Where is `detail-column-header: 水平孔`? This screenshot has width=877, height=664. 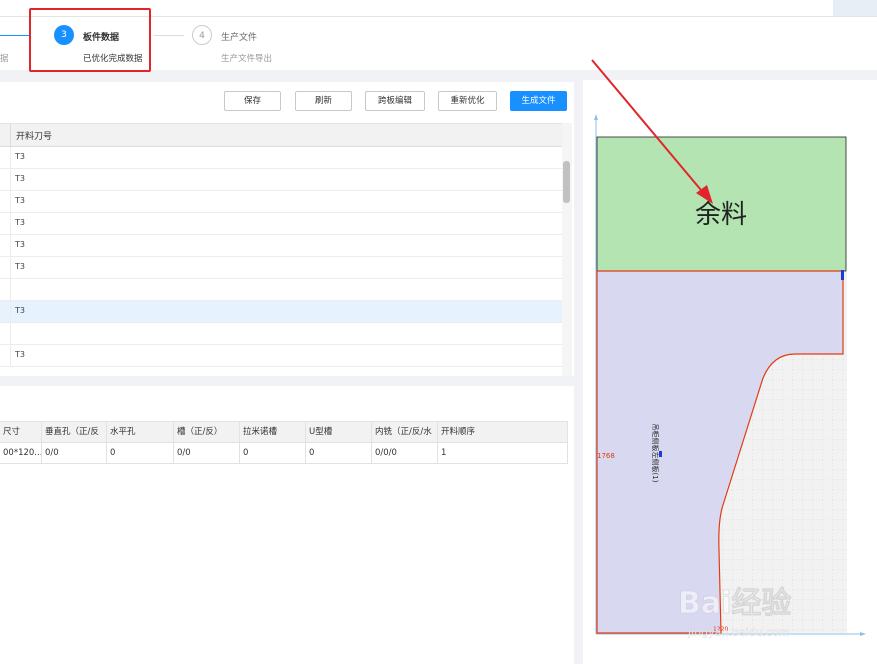
detail-column-header: 水平孔 is located at coordinates (140, 432).